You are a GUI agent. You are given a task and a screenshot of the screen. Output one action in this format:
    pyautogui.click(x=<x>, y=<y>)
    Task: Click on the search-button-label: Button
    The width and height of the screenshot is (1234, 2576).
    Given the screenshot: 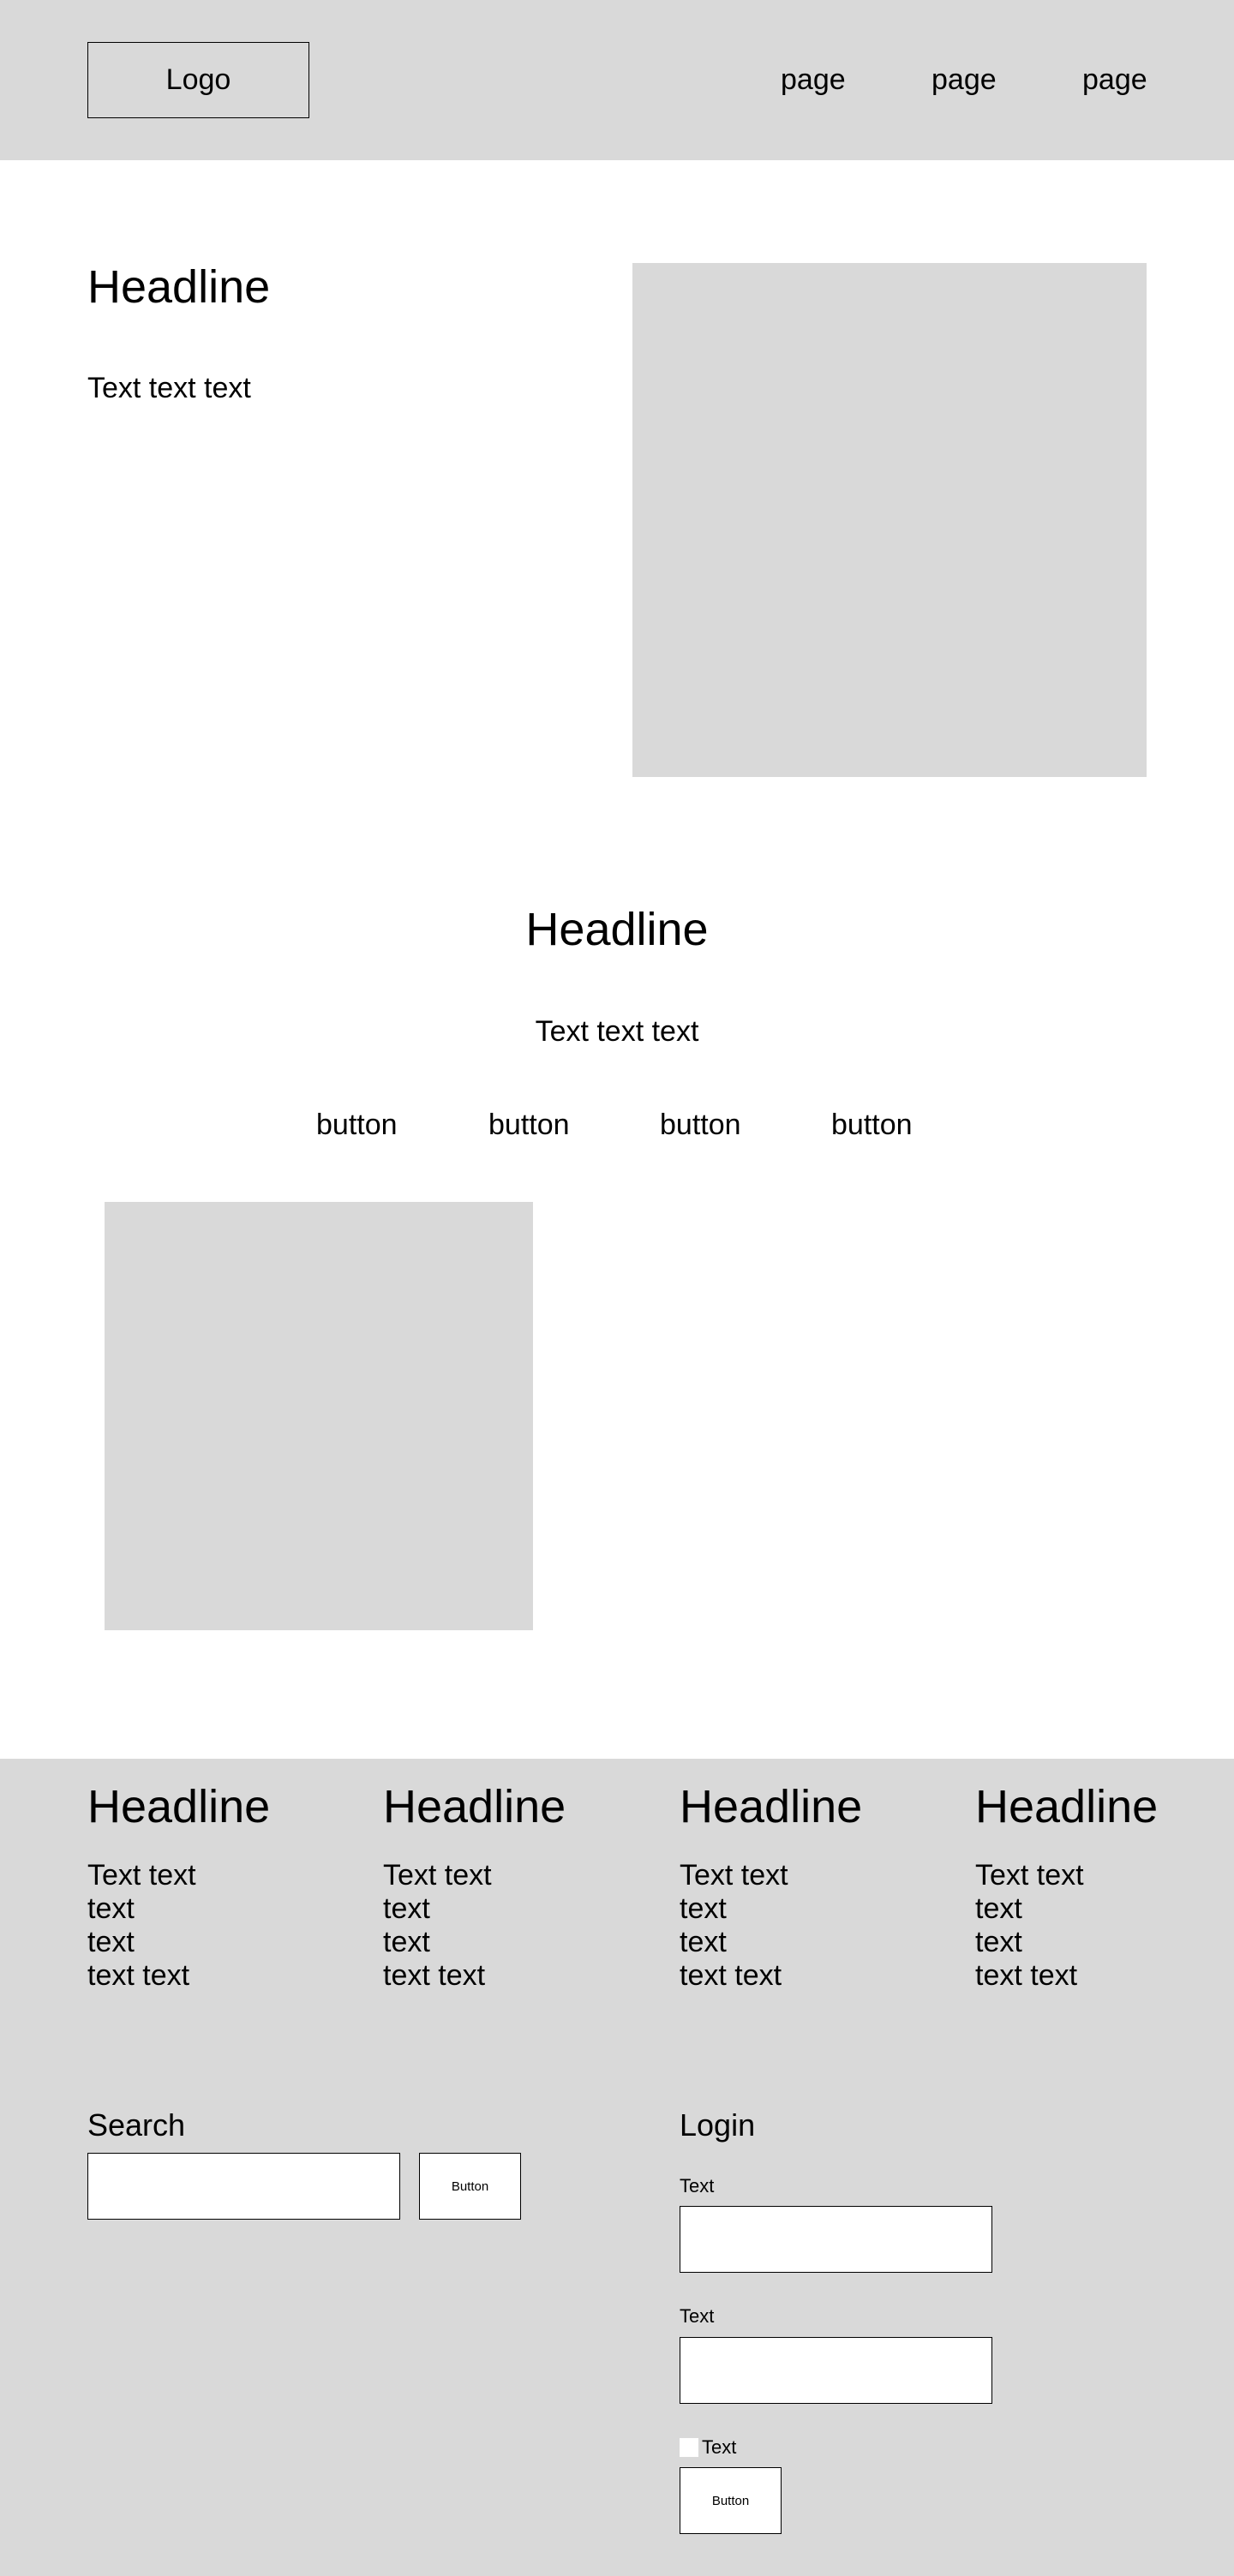 What is the action you would take?
    pyautogui.click(x=470, y=2186)
    